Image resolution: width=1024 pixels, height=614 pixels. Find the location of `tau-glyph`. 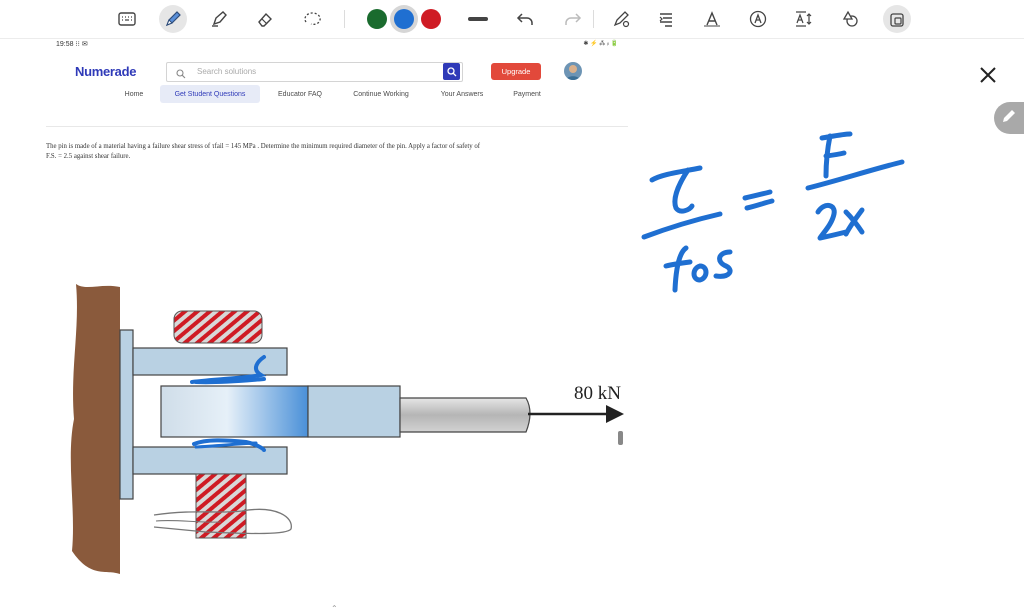

tau-glyph is located at coordinates (676, 189).